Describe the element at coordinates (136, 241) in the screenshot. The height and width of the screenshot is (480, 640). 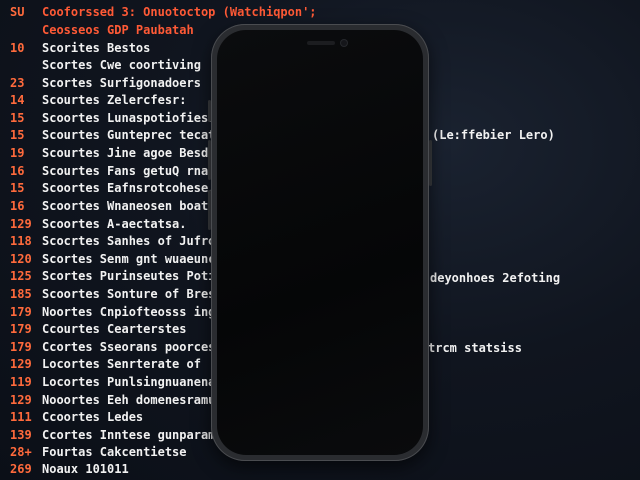
I see `line-text: Scocrtes Sanhes of Jufrona` at that location.